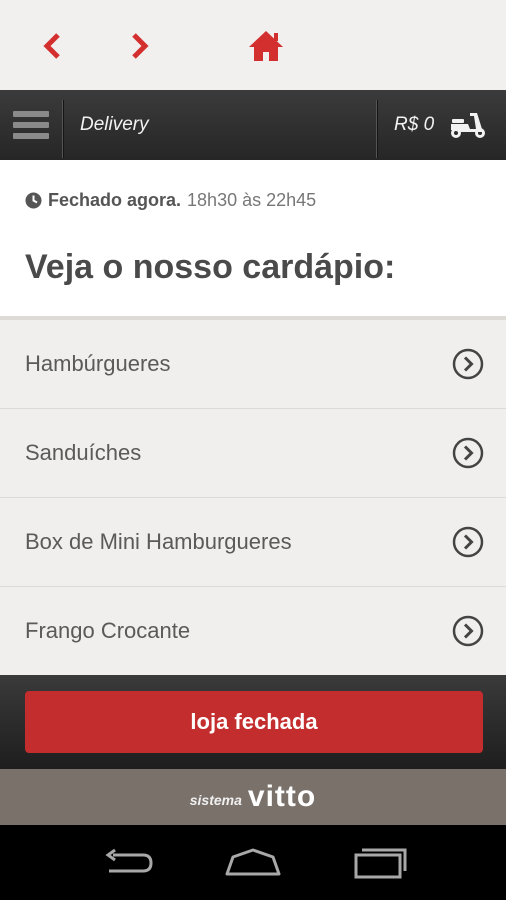  Describe the element at coordinates (215, 800) in the screenshot. I see `brand-prefix: sistema` at that location.